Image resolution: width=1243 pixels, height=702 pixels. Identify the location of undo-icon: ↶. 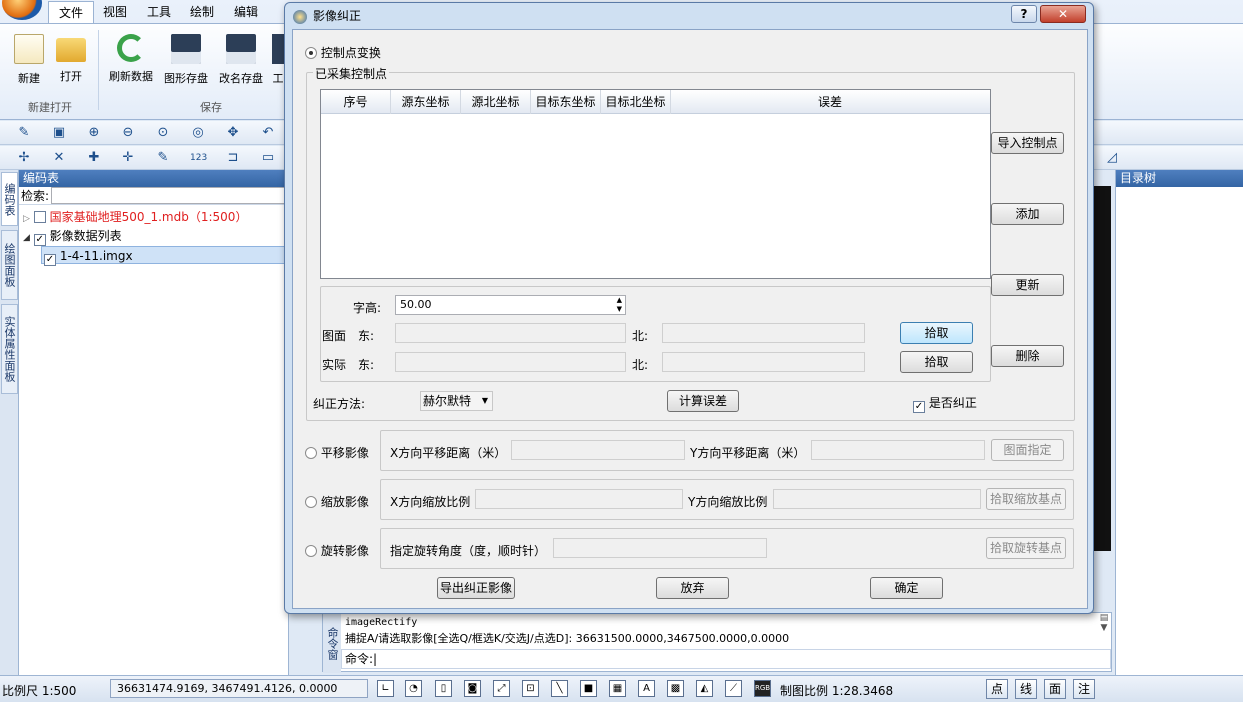
(268, 133).